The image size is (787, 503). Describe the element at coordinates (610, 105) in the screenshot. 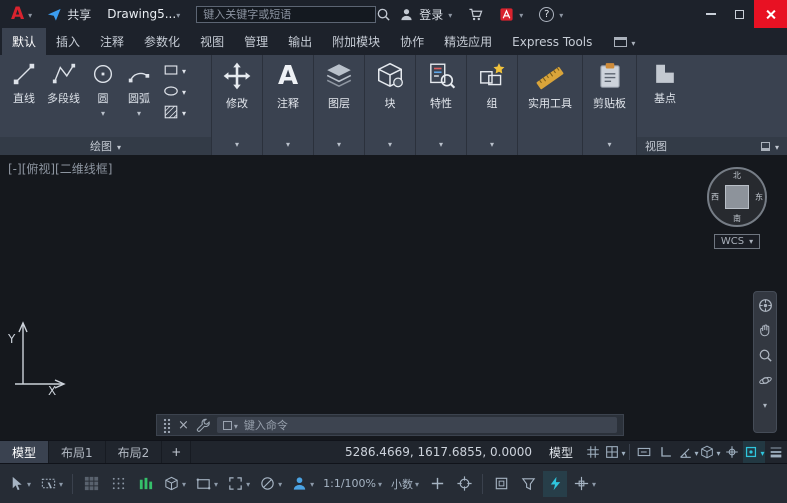

I see `panel-clipboard: 剪贴板` at that location.